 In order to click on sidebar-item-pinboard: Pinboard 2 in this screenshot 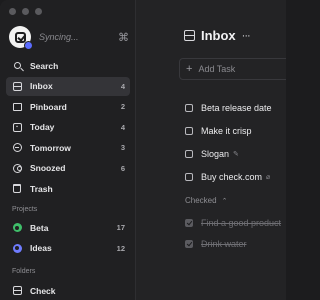, I will do `click(68, 106)`.